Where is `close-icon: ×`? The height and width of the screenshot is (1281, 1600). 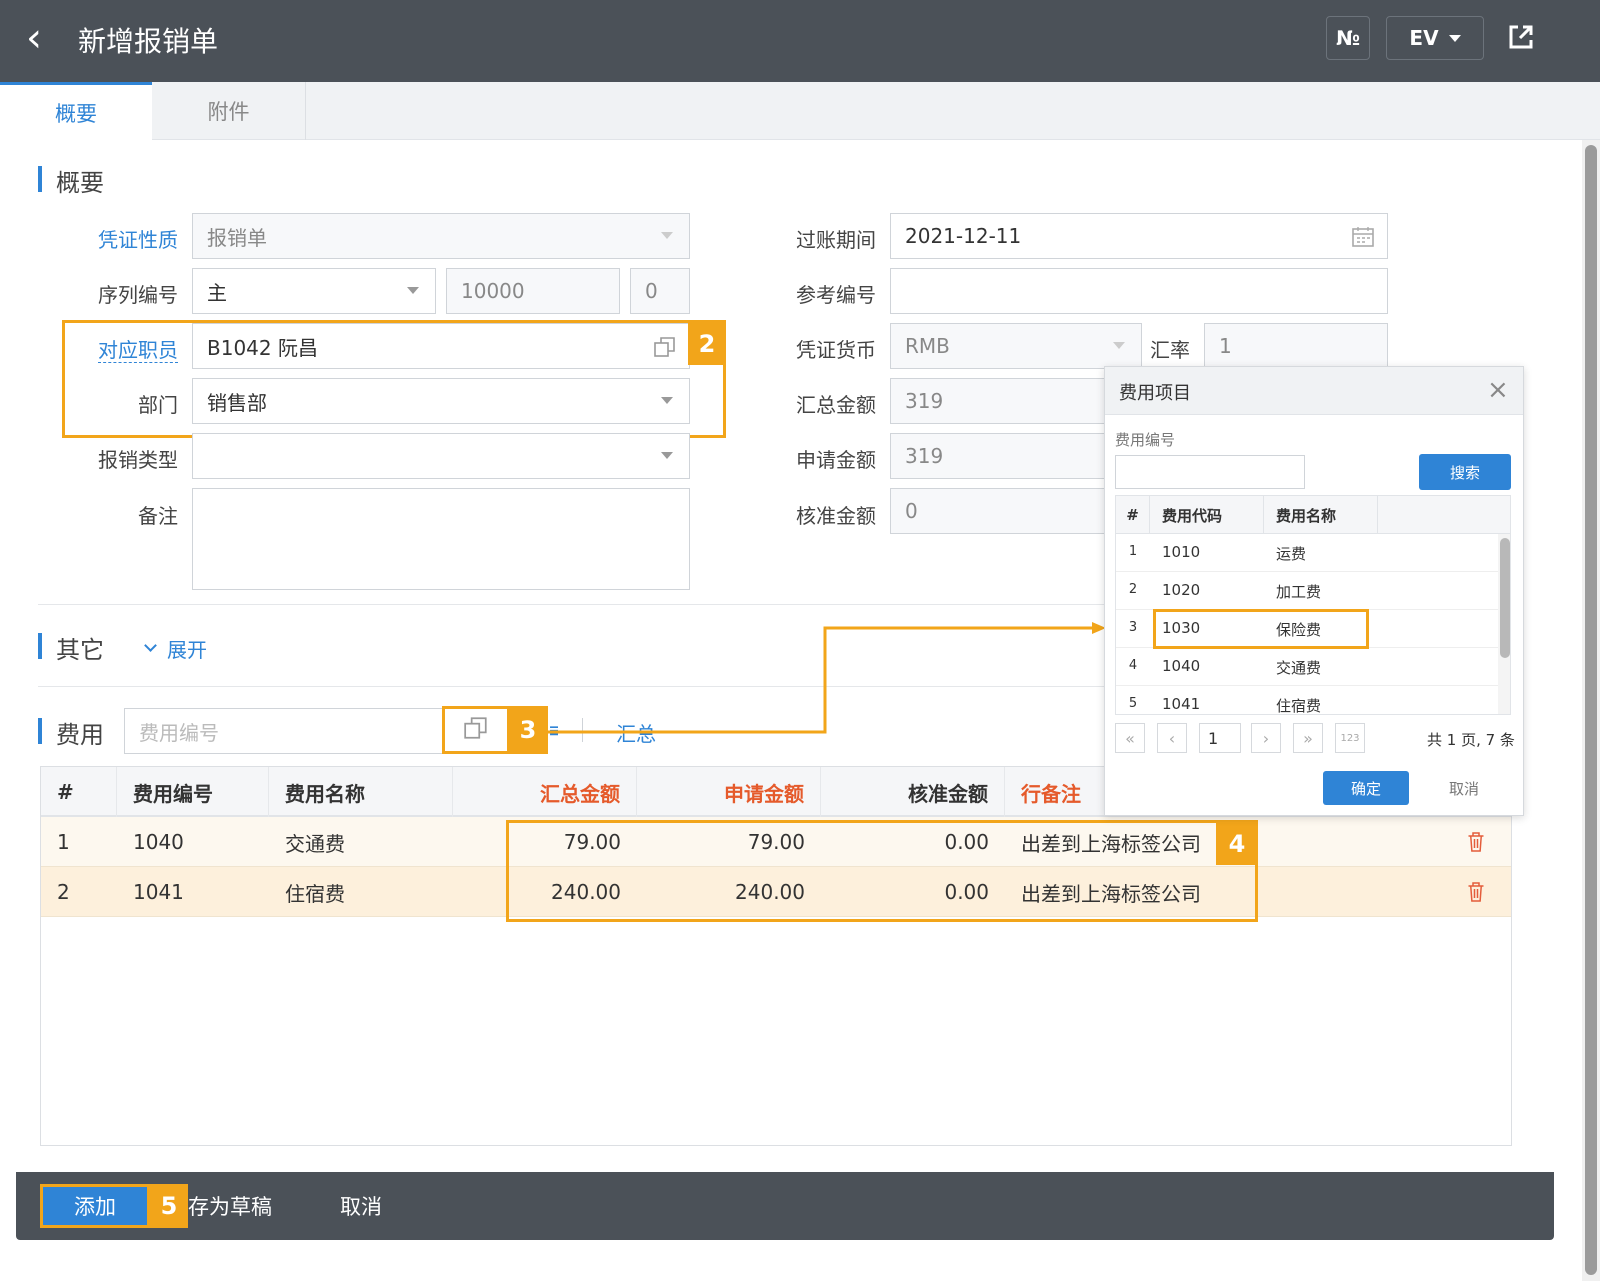
close-icon: × is located at coordinates (1498, 390).